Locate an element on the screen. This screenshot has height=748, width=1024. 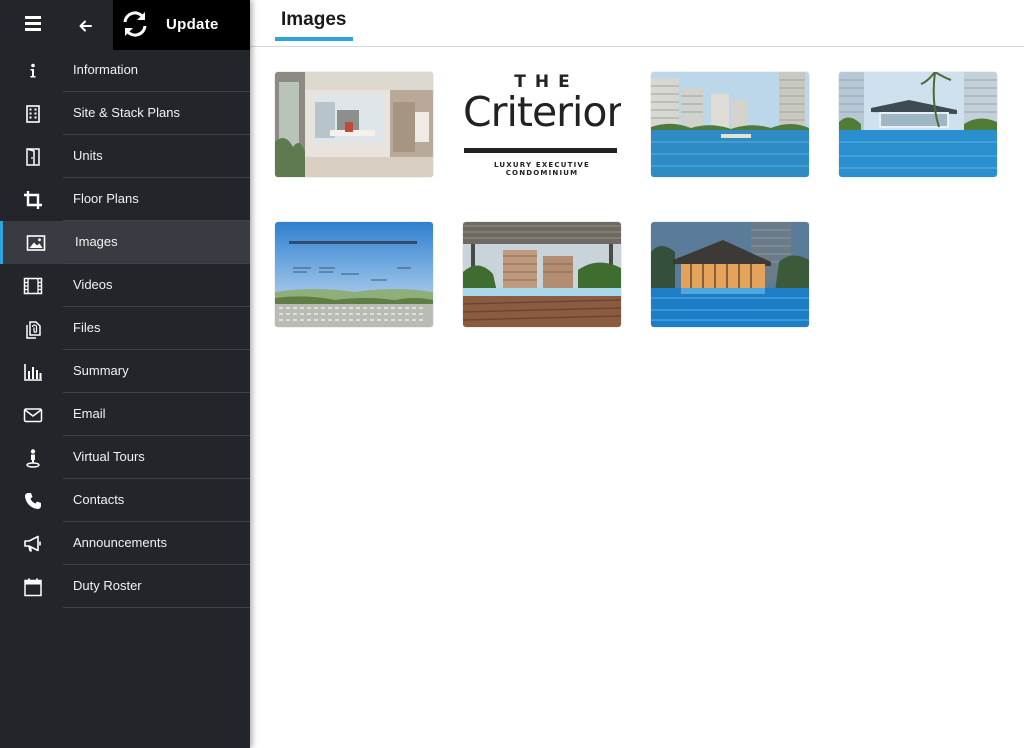
logo-line-tagline: LUXURY EXECUTIVE CONDOMINIUM is located at coordinates (542, 169).